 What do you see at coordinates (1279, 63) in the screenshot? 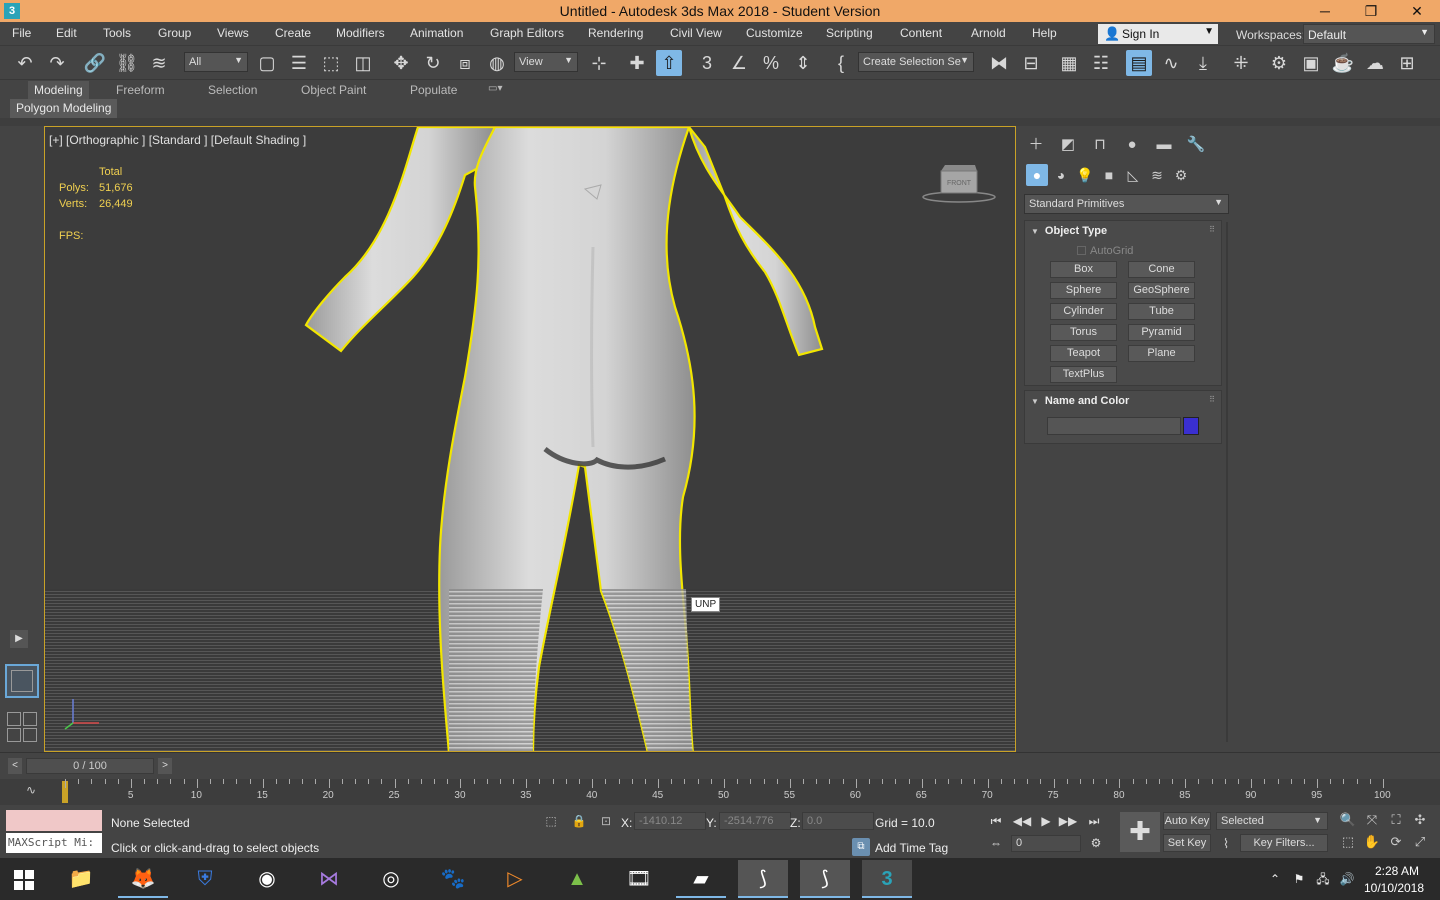
I see `render-setup-icon: ⚙` at bounding box center [1279, 63].